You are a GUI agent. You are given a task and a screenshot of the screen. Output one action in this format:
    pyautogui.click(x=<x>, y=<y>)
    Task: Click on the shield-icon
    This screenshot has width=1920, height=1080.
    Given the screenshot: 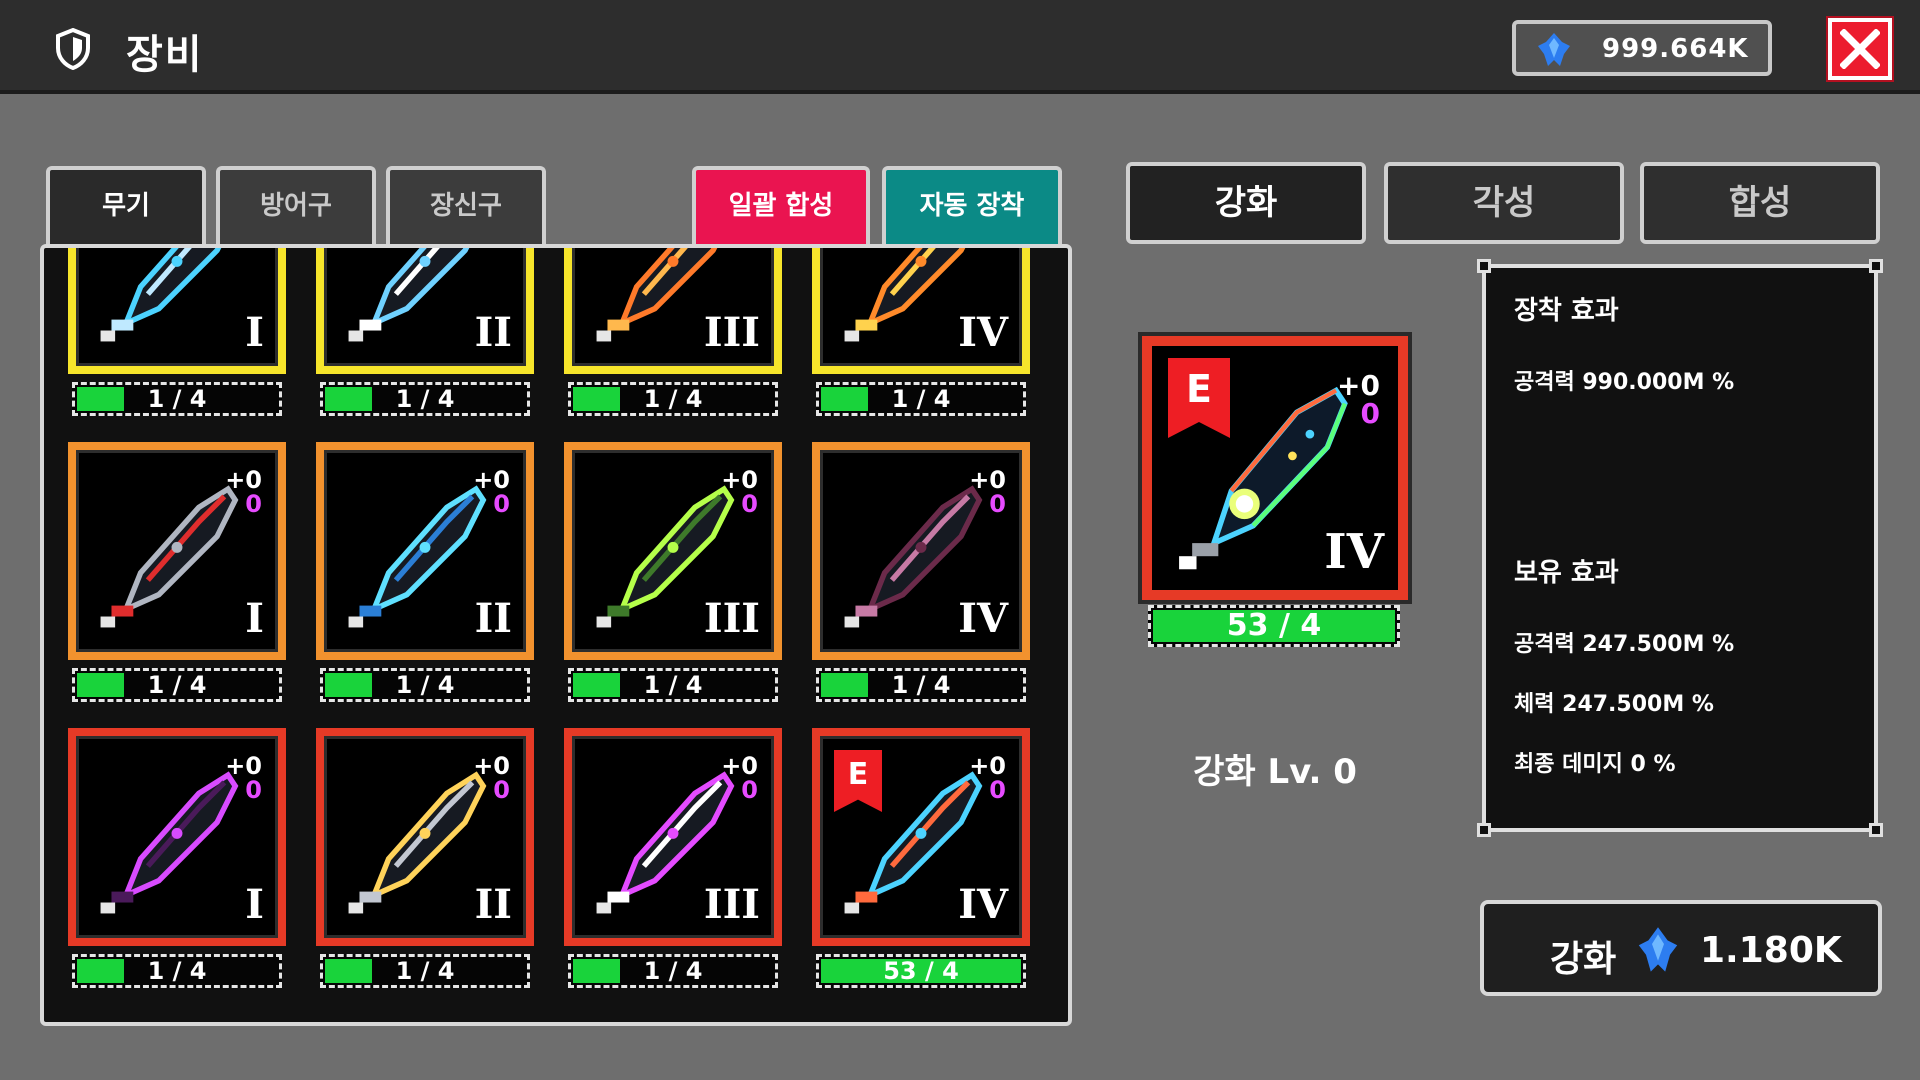 What is the action you would take?
    pyautogui.click(x=73, y=49)
    